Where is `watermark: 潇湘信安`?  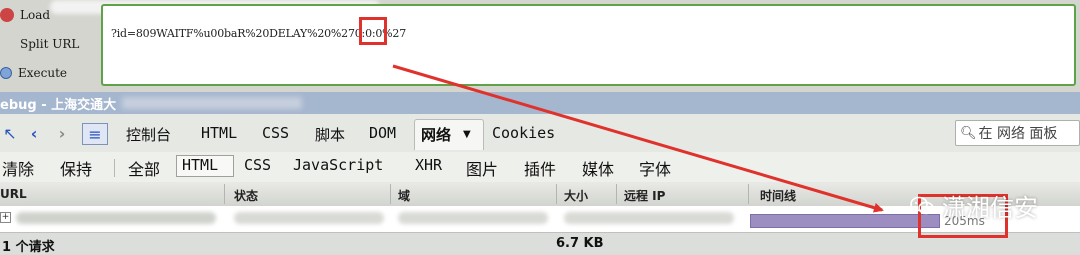
watermark: 潇湘信安 is located at coordinates (974, 205).